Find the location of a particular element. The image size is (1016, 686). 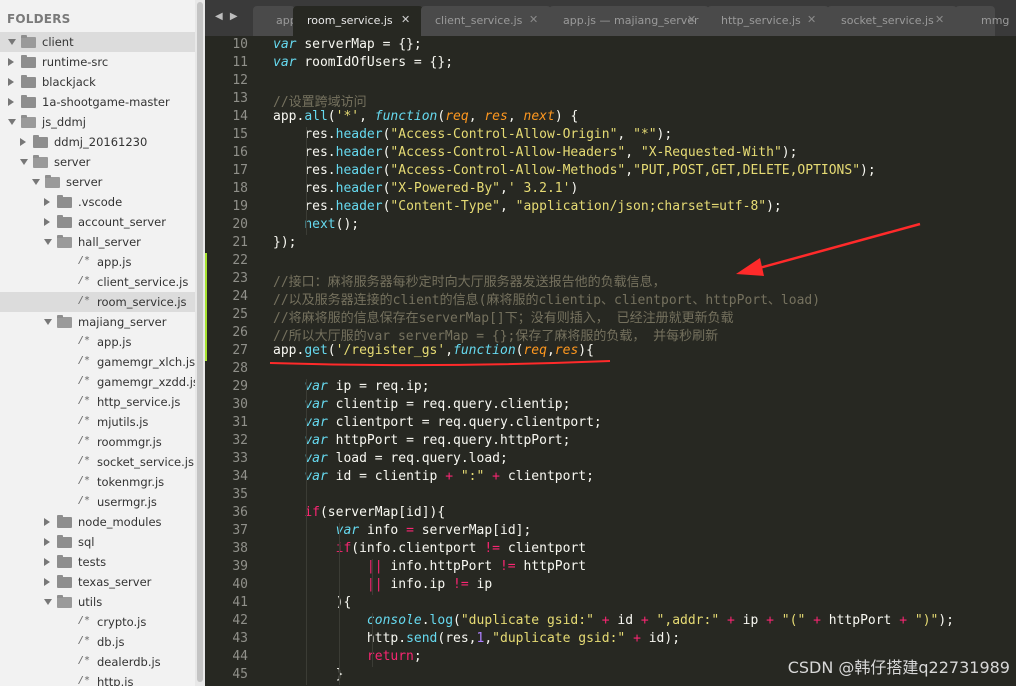

code-token: var is located at coordinates (289, 44).